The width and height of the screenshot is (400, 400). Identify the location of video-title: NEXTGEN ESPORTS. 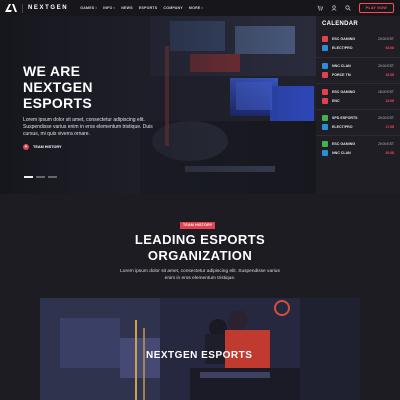
(199, 355).